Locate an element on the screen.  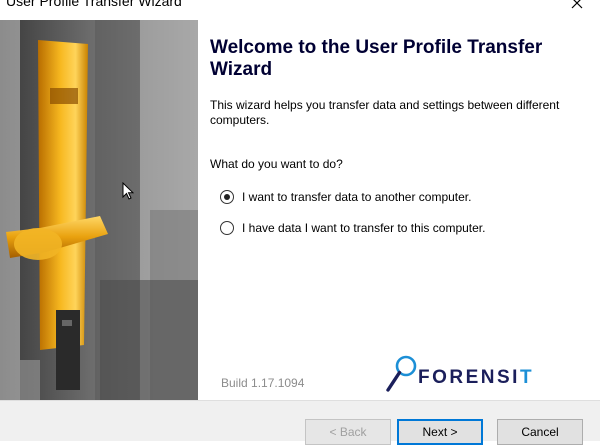
back-button: < Back is located at coordinates (348, 432).